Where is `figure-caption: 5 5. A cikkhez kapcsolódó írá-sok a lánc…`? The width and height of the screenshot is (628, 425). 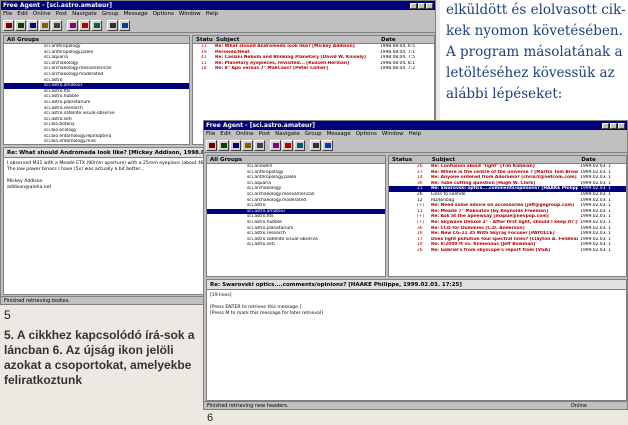 figure-caption: 5 5. A cikkhez kapcsolódó írá-sok a lánc… is located at coordinates (102, 348).